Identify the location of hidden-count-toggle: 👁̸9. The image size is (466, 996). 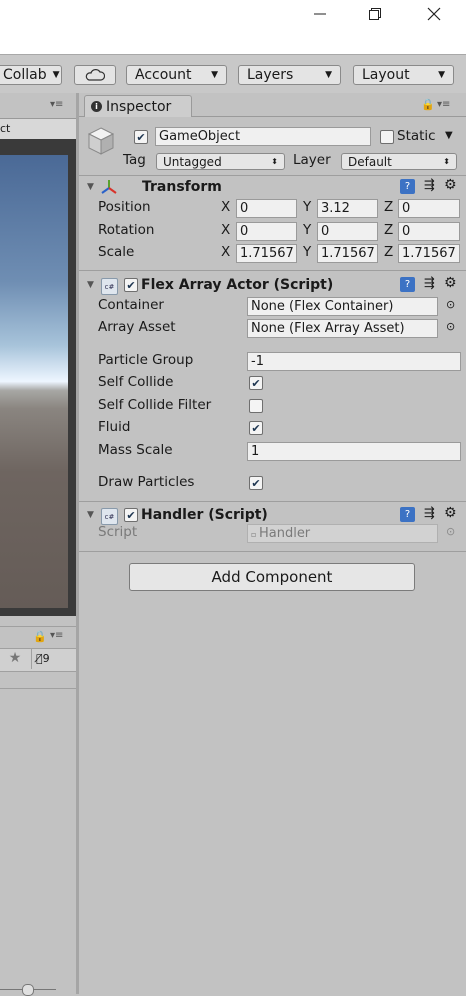
(53, 659).